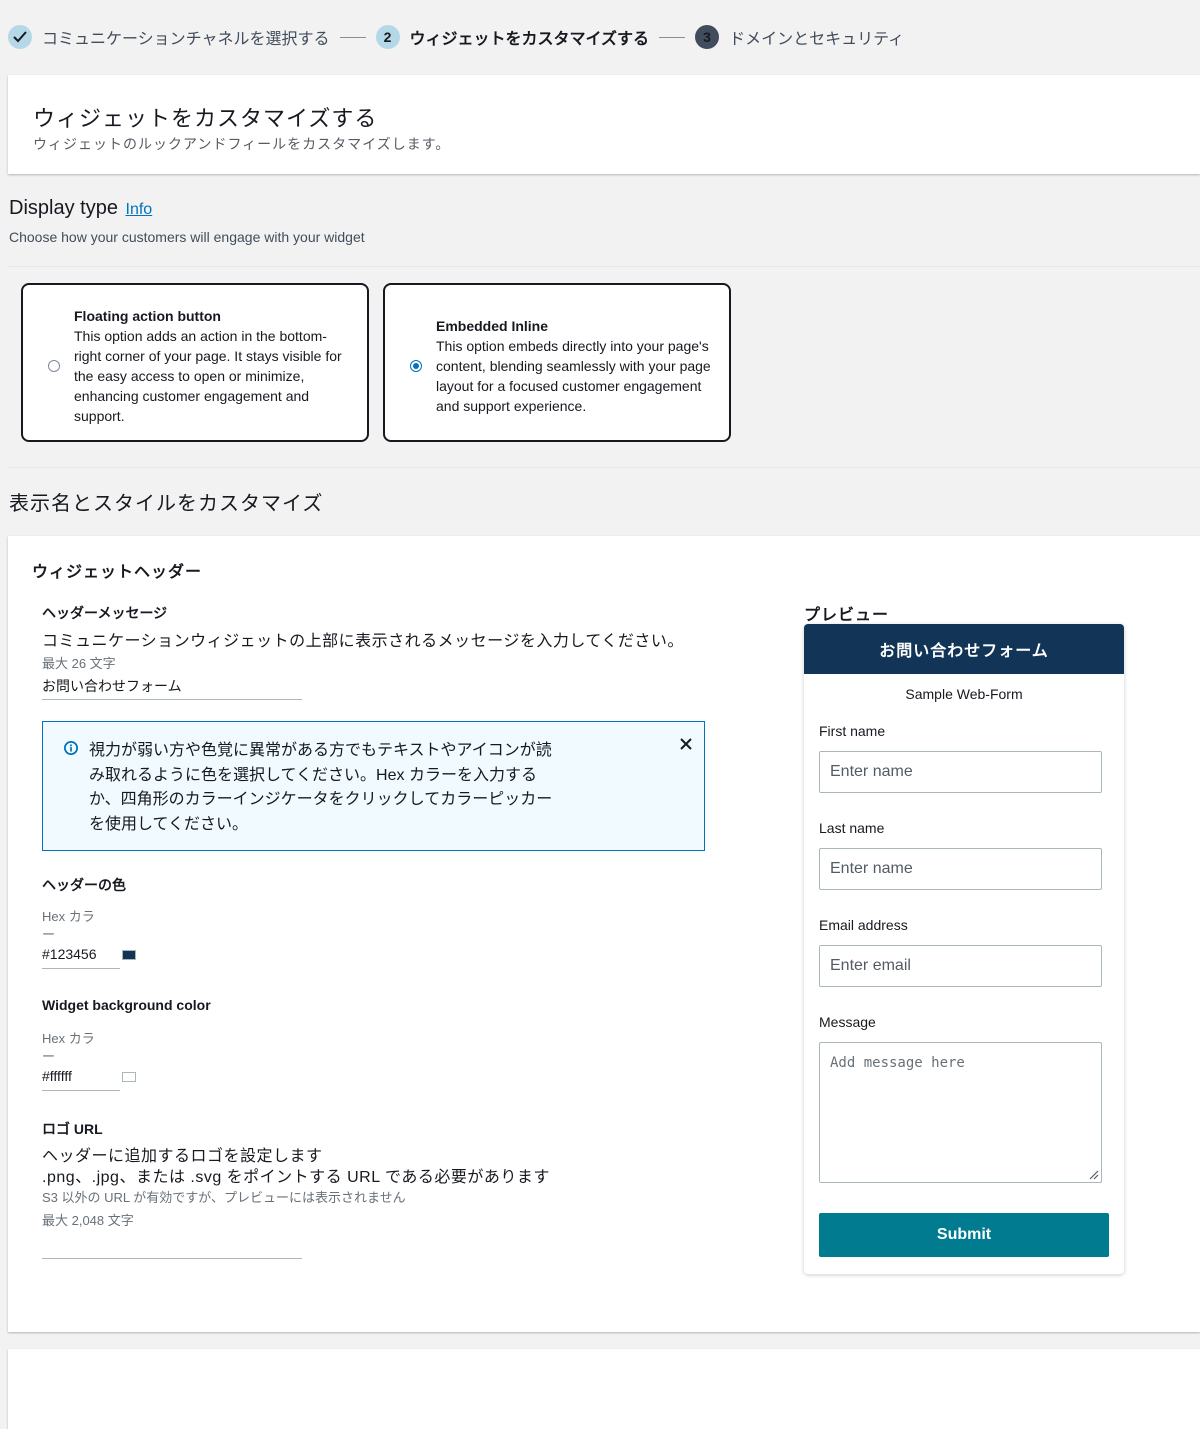 The image size is (1200, 1429). Describe the element at coordinates (81, 957) in the screenshot. I see `header-color-input: #123456` at that location.